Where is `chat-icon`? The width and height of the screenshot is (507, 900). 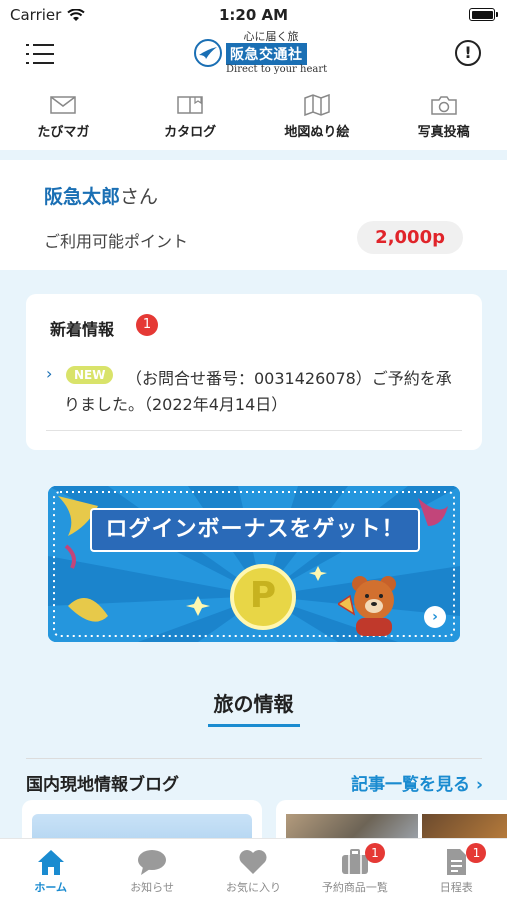 chat-icon is located at coordinates (152, 862).